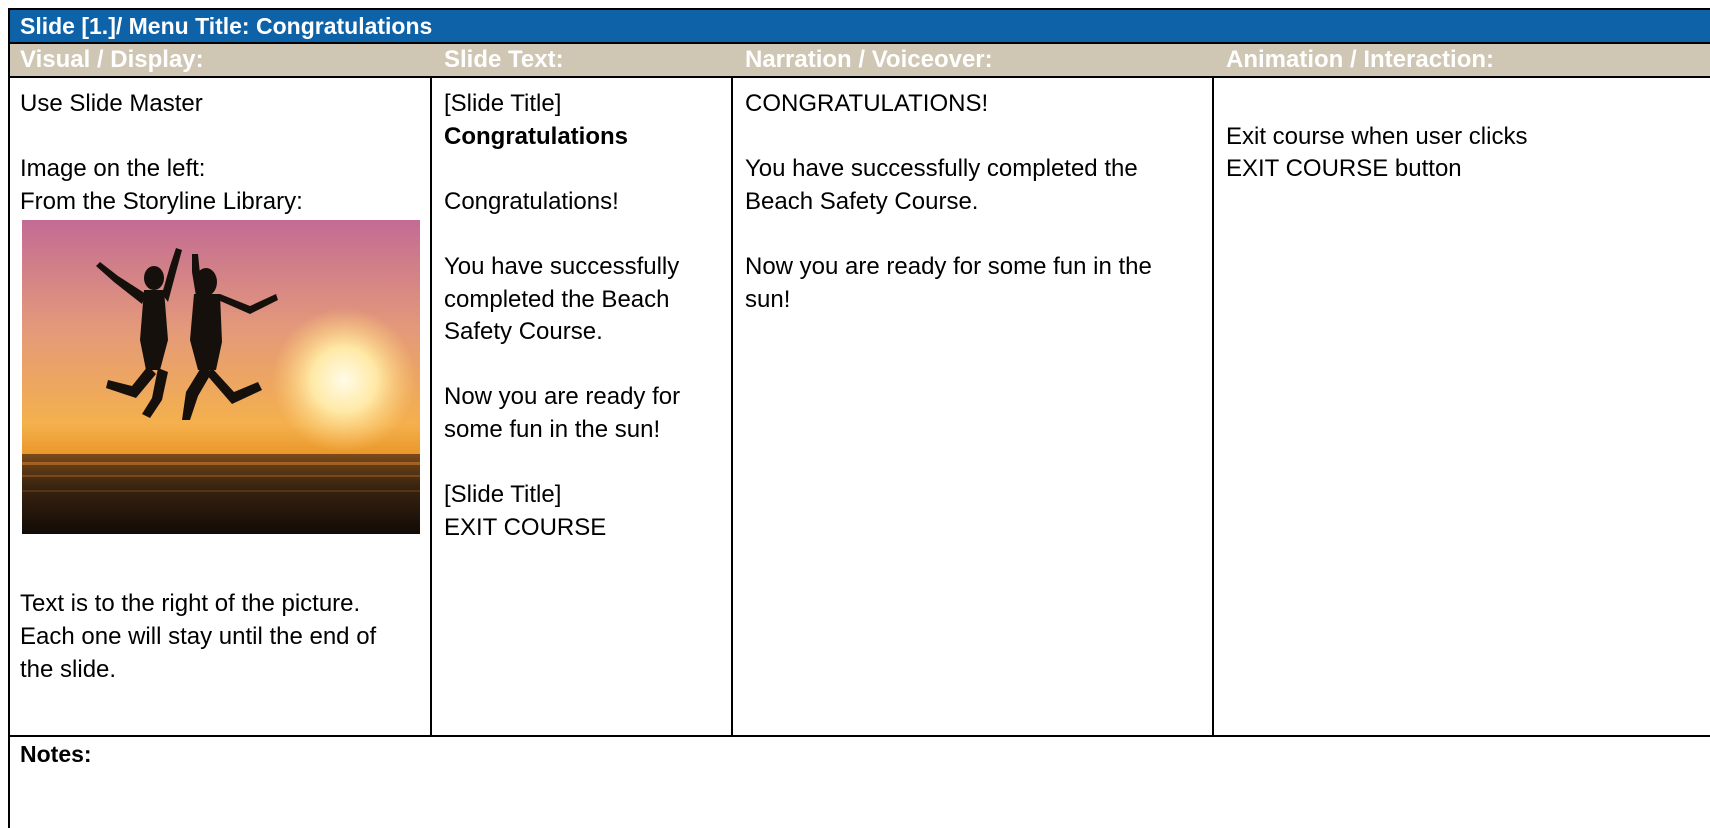 This screenshot has height=828, width=1710. I want to click on visual-line-image-position: Image on the left:, so click(113, 169).